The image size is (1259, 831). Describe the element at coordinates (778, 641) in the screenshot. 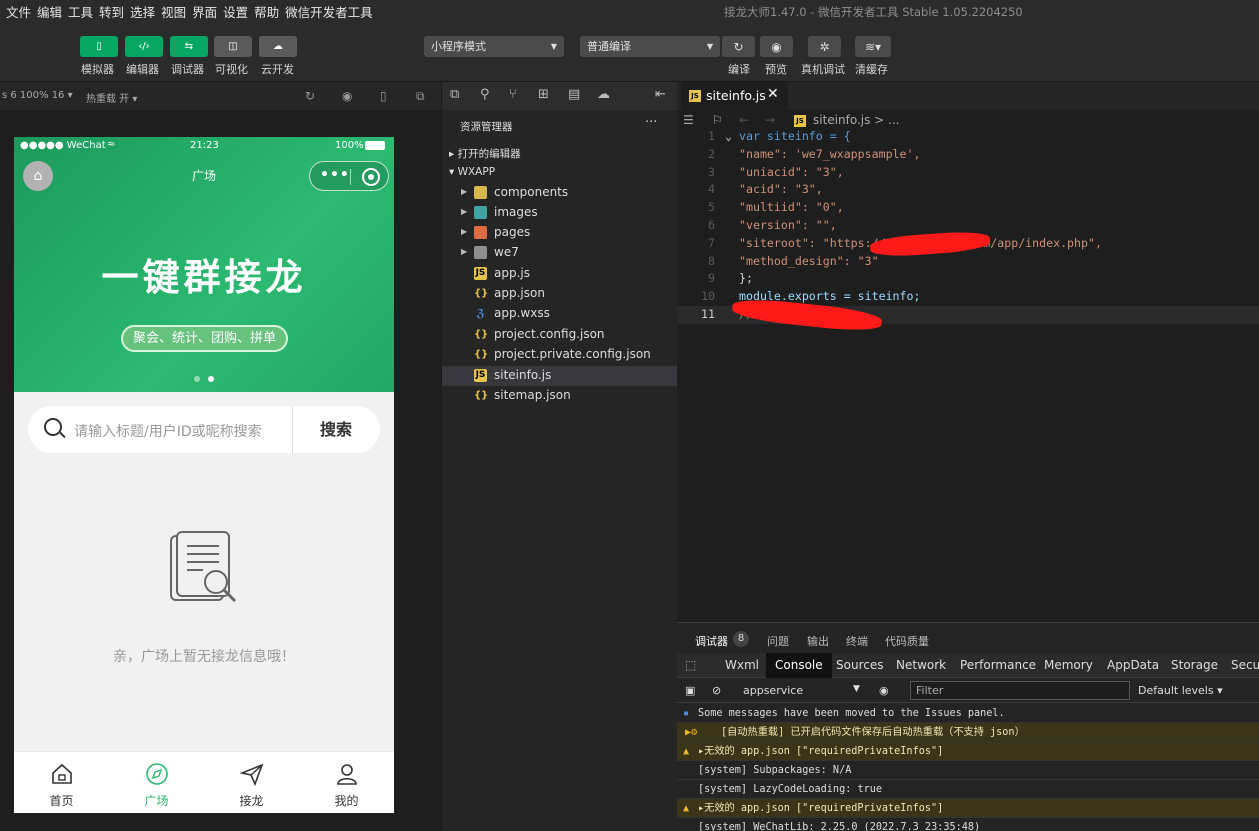

I see `tab-problems: 问题` at that location.